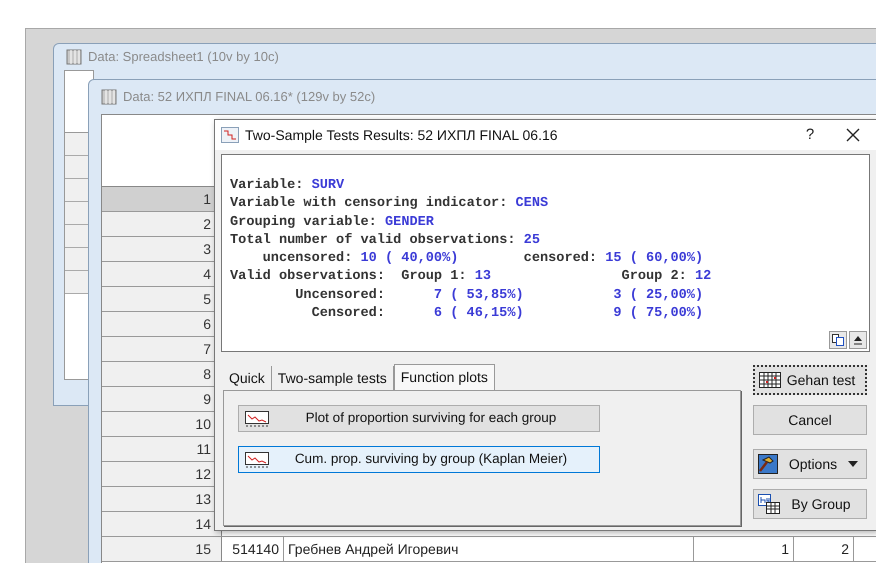 The width and height of the screenshot is (888, 564). I want to click on plot-button: Plot of proportion surviving for each group, so click(419, 418).